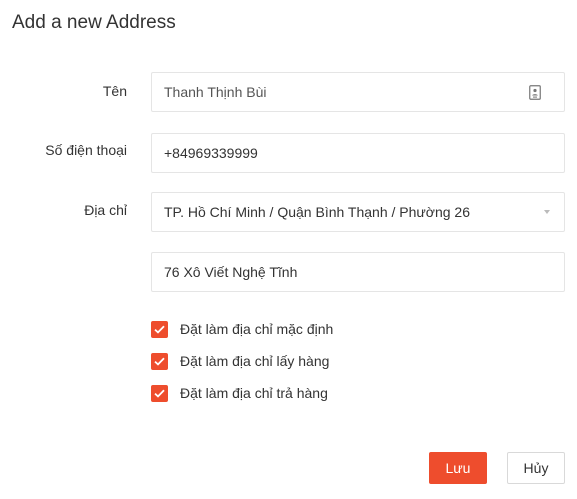 The height and width of the screenshot is (499, 577). I want to click on return-address-label: Đặt làm địa chỉ trả hàng, so click(254, 393).